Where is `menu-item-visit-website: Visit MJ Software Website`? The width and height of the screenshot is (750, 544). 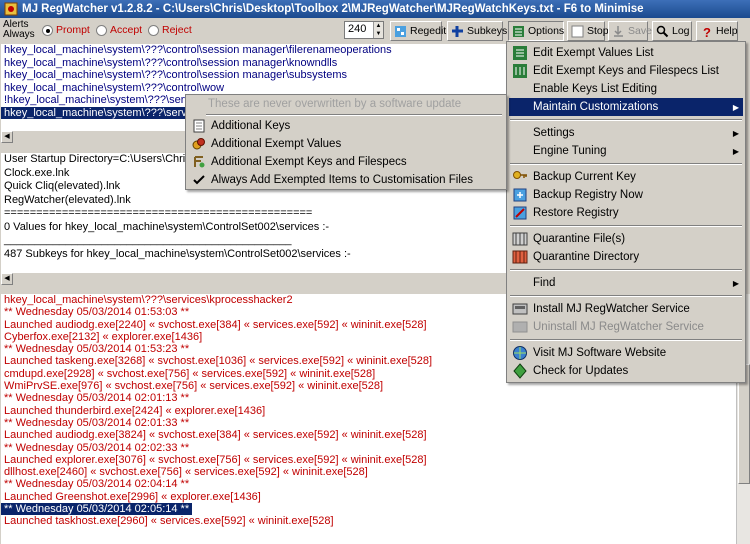
menu-item-visit-website: Visit MJ Software Website is located at coordinates (626, 353).